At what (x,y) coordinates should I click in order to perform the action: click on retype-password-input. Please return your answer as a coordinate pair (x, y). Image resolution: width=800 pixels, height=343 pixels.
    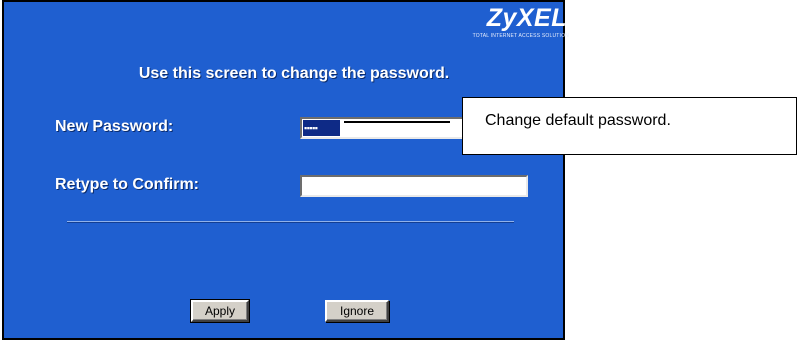
    Looking at the image, I should click on (414, 186).